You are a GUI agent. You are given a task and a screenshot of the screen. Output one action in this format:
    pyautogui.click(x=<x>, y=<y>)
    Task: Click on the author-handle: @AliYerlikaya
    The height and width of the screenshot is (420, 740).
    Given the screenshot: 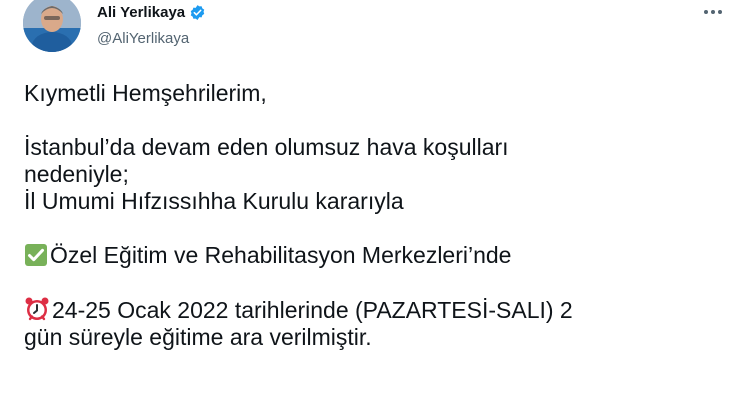 What is the action you would take?
    pyautogui.click(x=143, y=38)
    